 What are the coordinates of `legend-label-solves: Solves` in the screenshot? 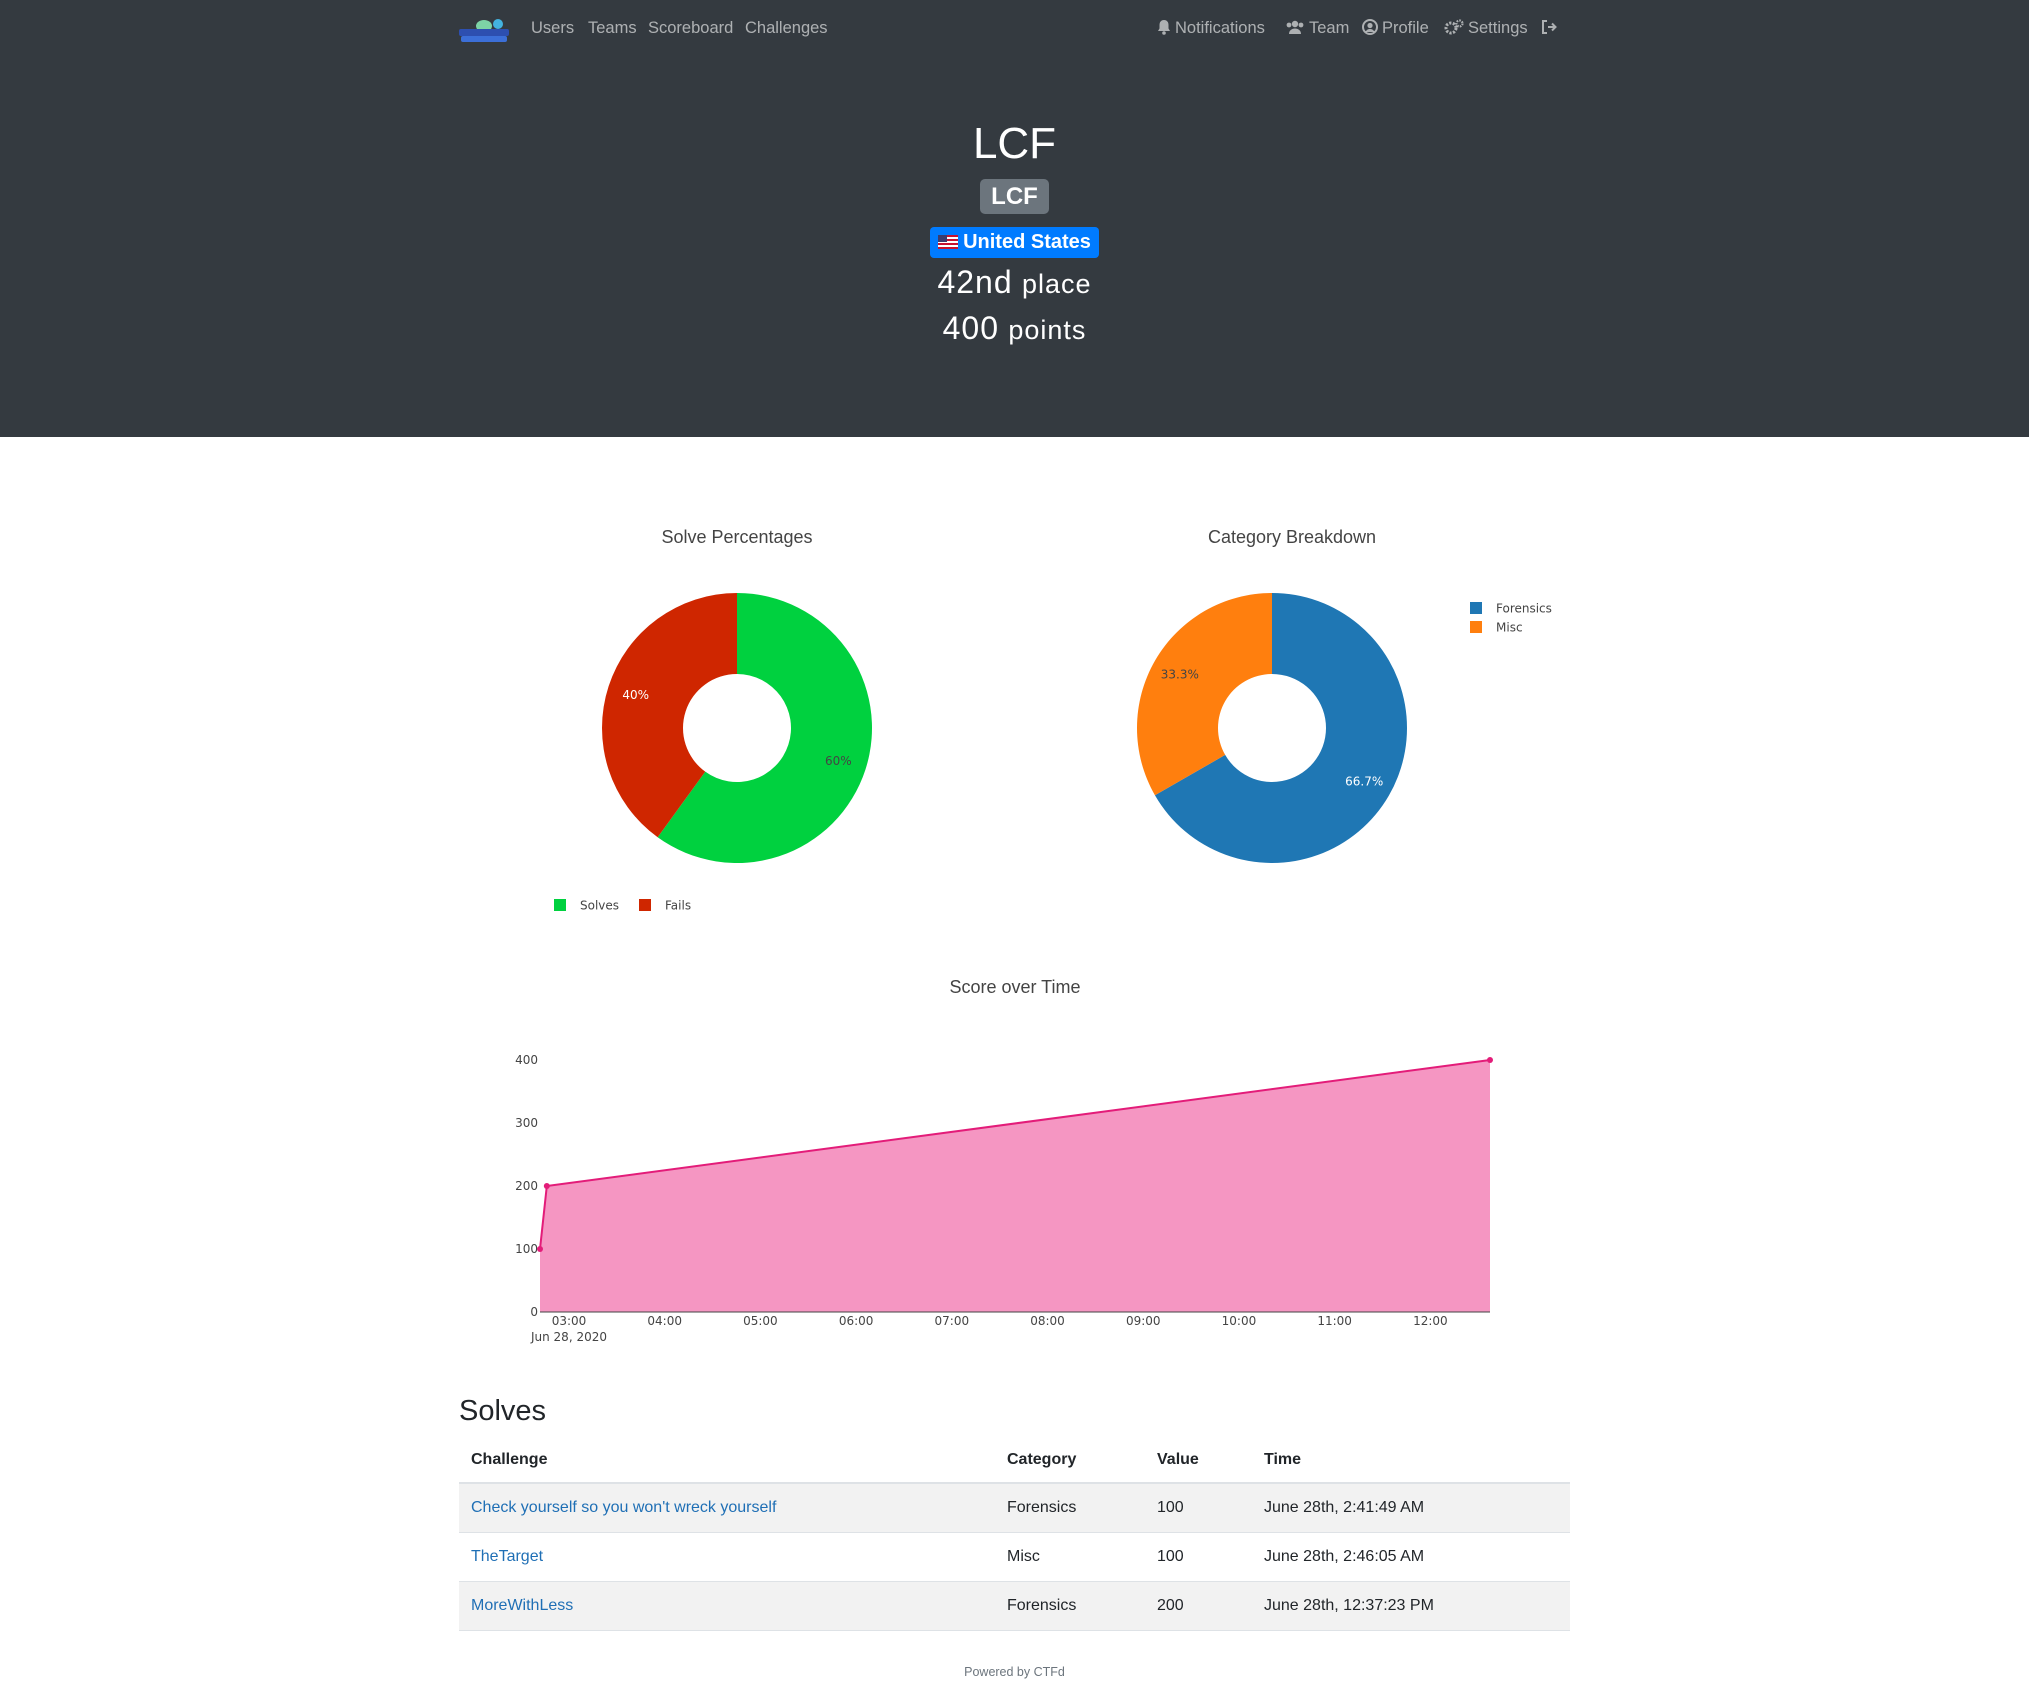 It's located at (599, 906).